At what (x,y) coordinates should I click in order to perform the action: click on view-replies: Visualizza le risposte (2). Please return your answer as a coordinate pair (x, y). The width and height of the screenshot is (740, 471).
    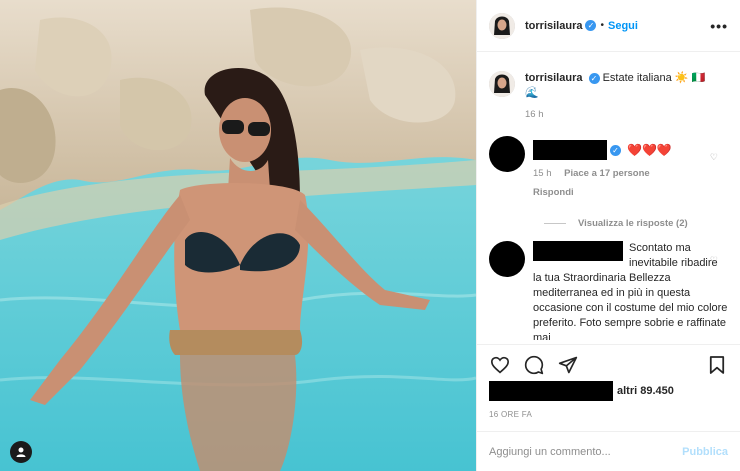
    Looking at the image, I should click on (636, 223).